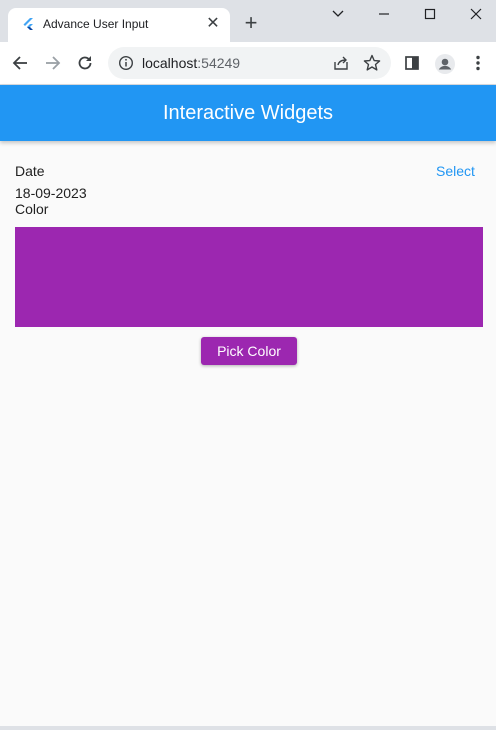  I want to click on maximize-icon, so click(430, 14).